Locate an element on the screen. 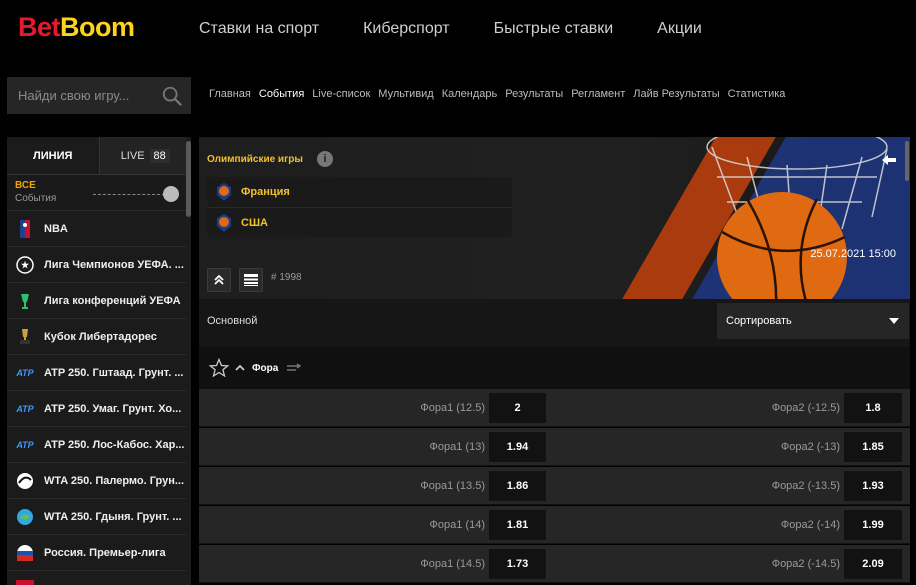  sidebar-item-uecl: Лига конференций УЕФА is located at coordinates (99, 301).